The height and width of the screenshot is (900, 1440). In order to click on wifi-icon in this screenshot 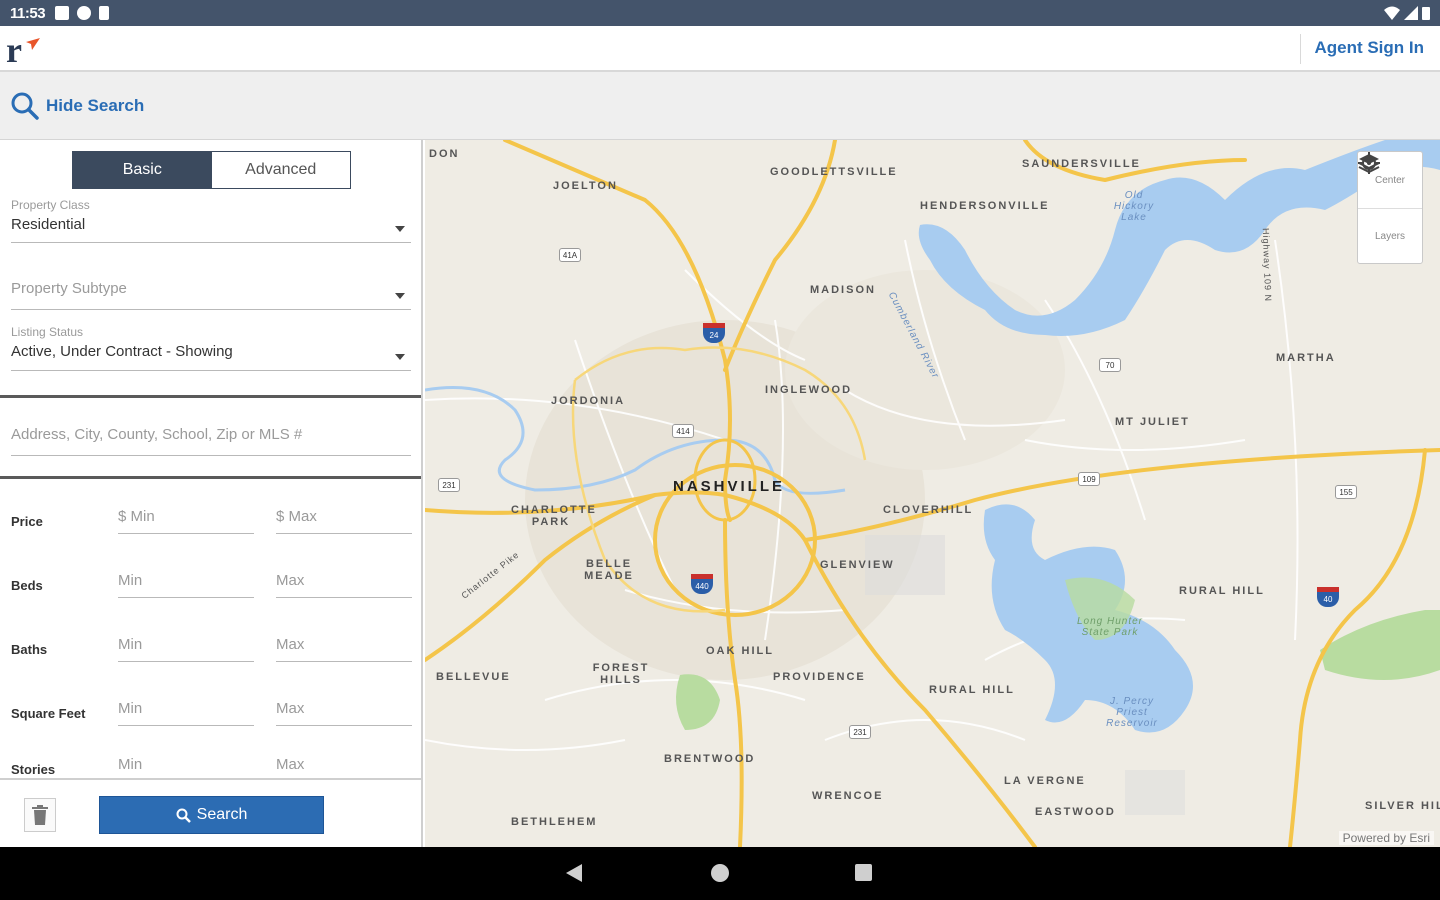, I will do `click(1392, 13)`.